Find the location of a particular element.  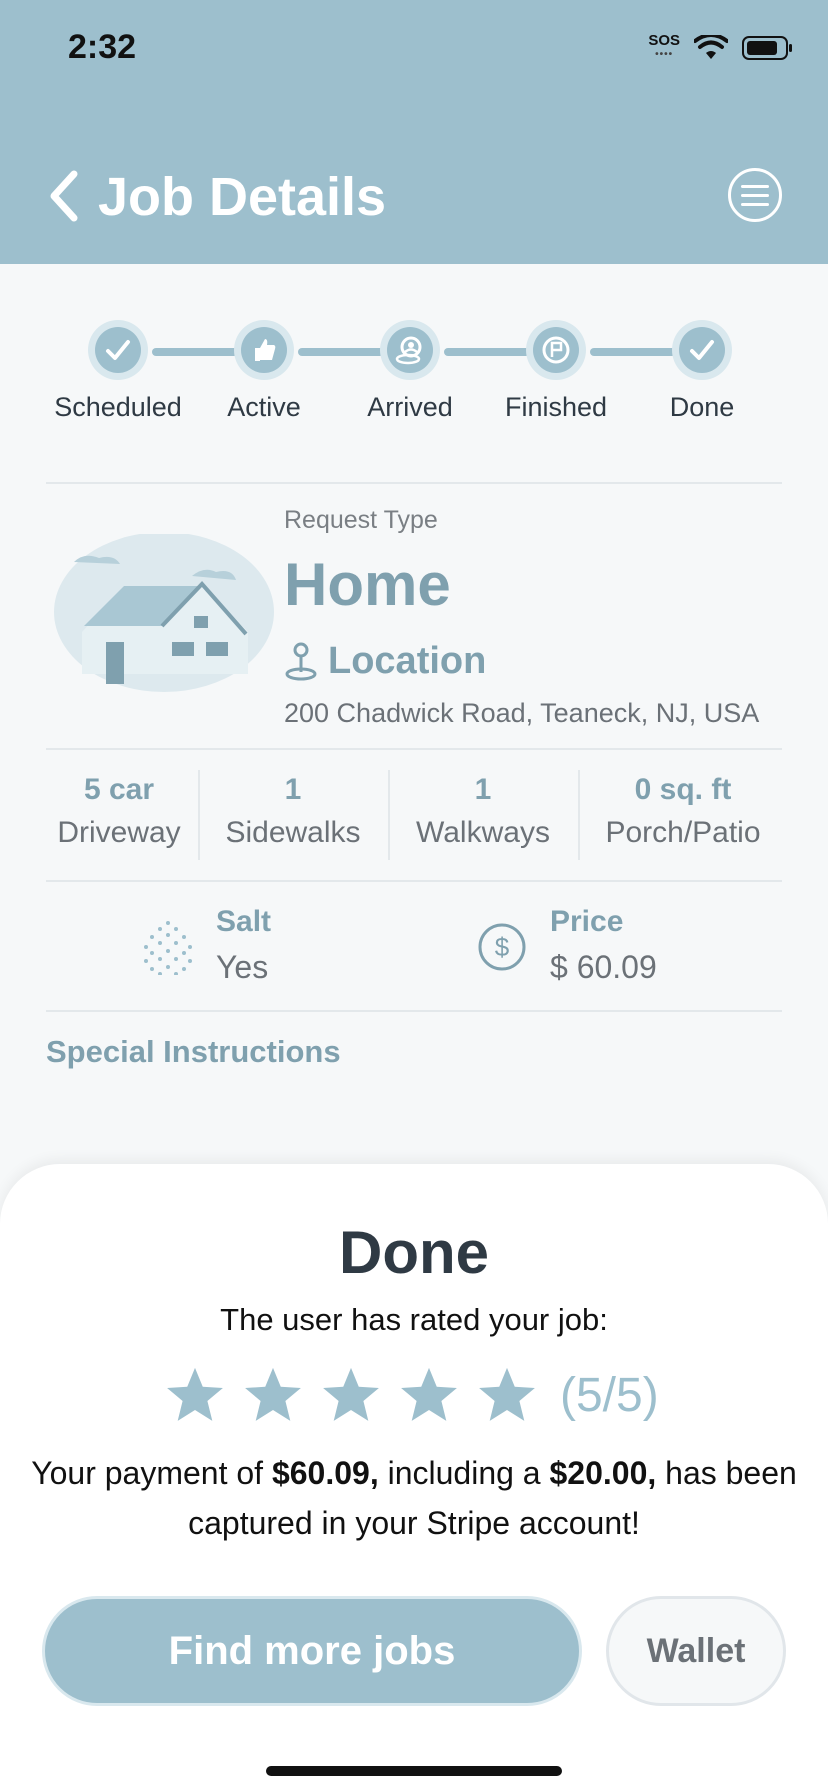

stat-label: Sidewalks is located at coordinates (293, 832).